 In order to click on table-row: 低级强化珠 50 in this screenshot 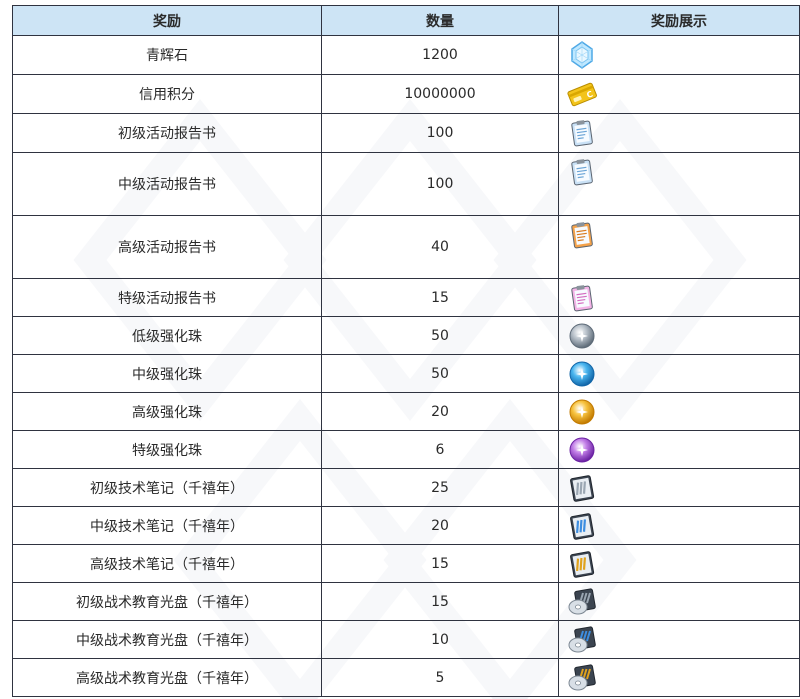, I will do `click(406, 335)`.